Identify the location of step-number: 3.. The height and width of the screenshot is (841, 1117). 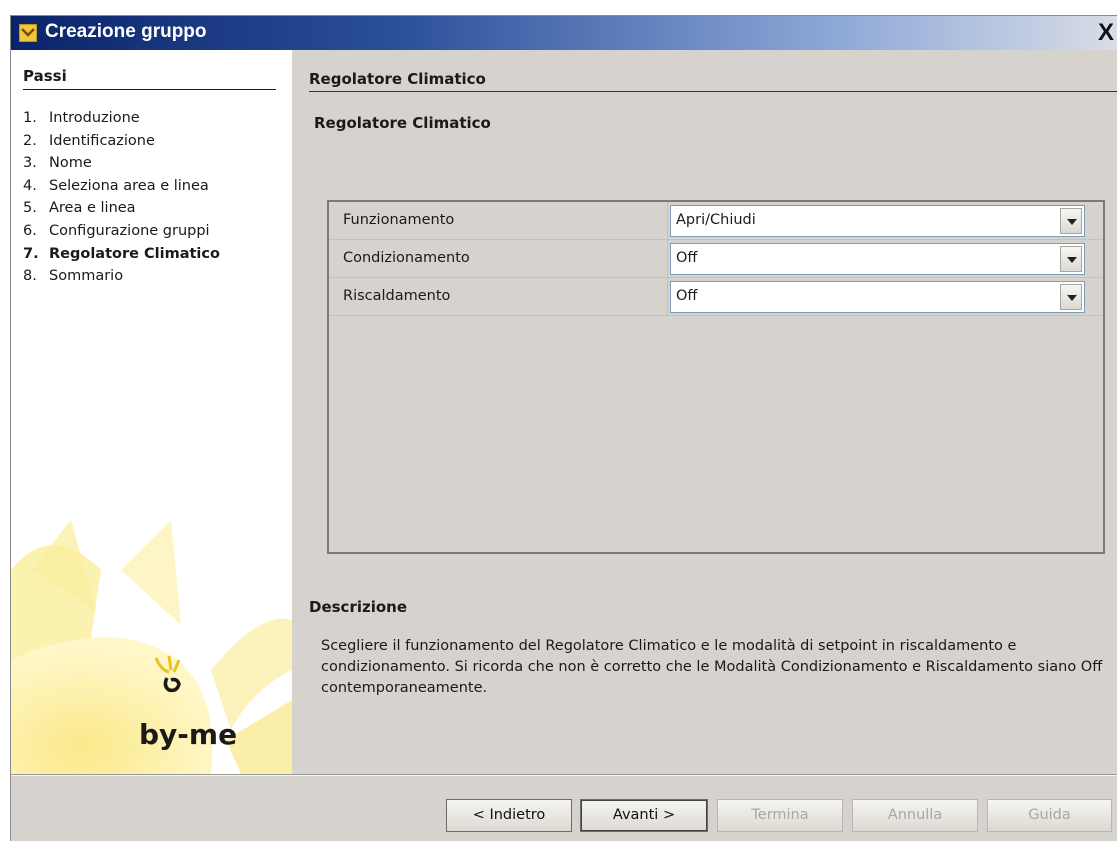
(30, 163).